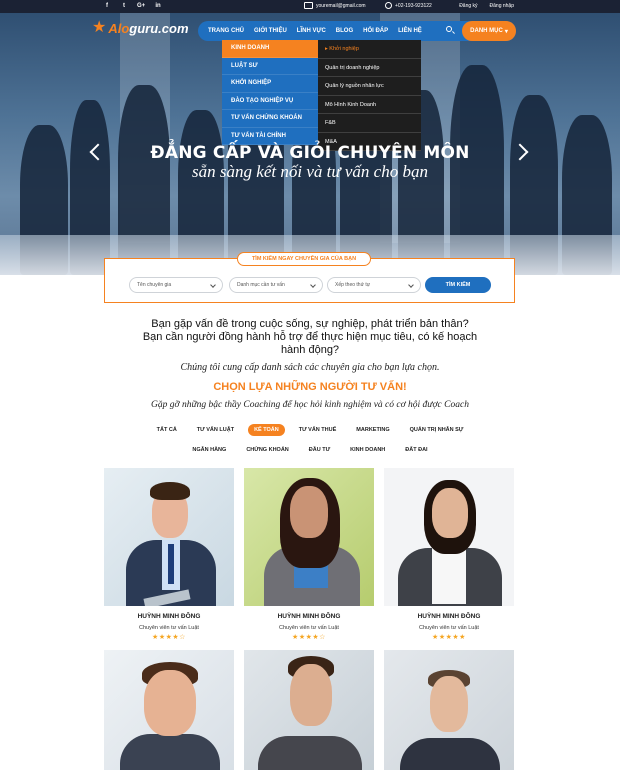 The height and width of the screenshot is (770, 620). What do you see at coordinates (341, 5) in the screenshot?
I see `email-text: youremail@gmail.com` at bounding box center [341, 5].